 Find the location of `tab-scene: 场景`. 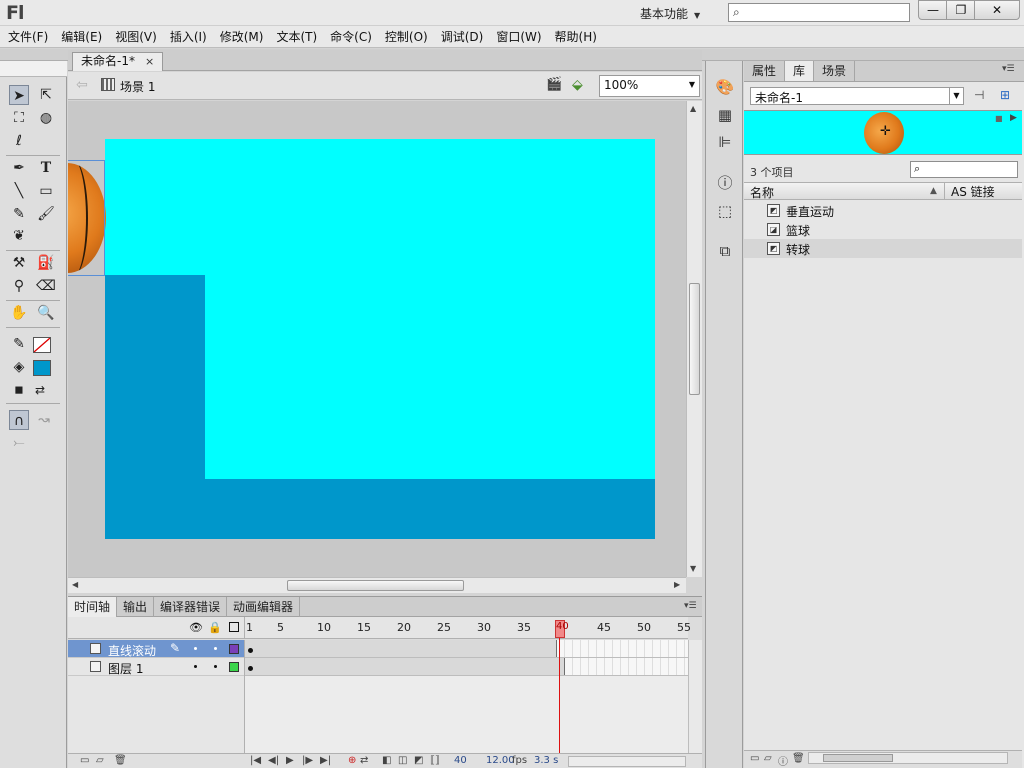

tab-scene: 场景 is located at coordinates (835, 71).